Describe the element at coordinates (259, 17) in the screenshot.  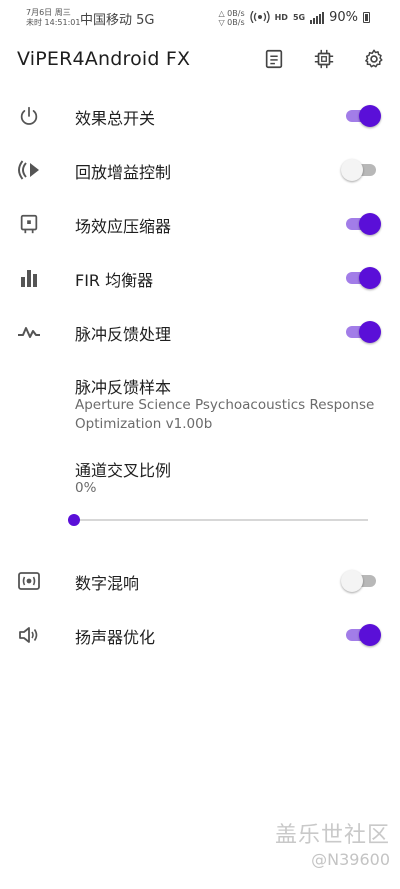
I see `hotspot-icon` at that location.